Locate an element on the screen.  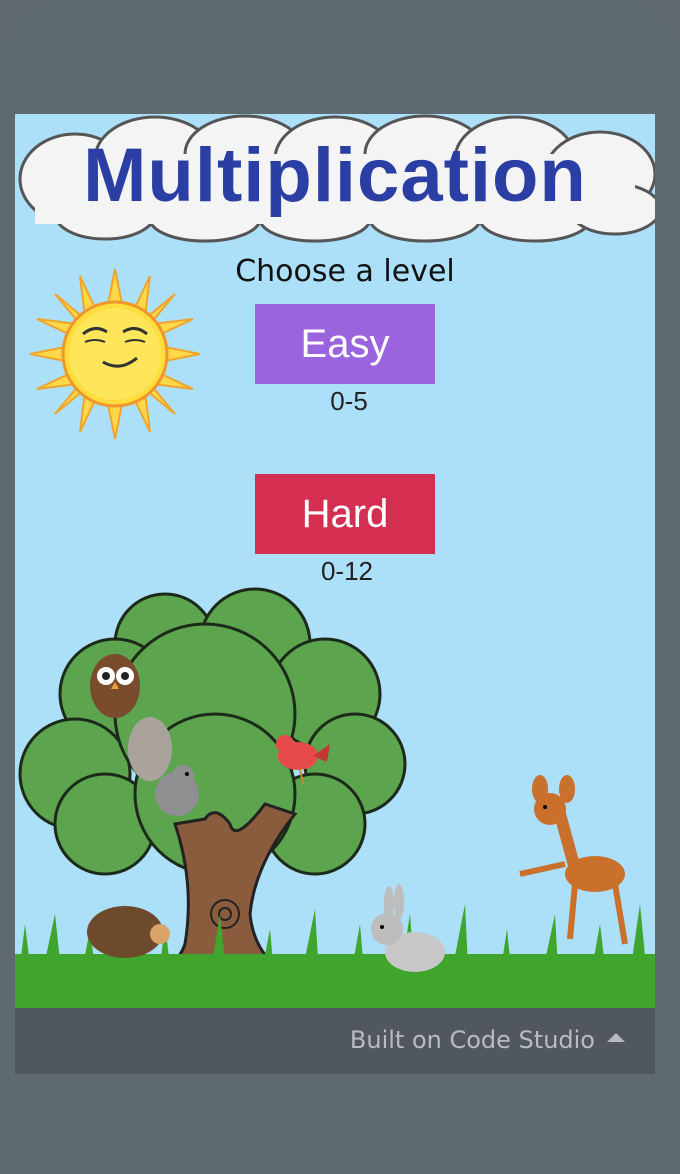
deer-icon is located at coordinates (573, 860).